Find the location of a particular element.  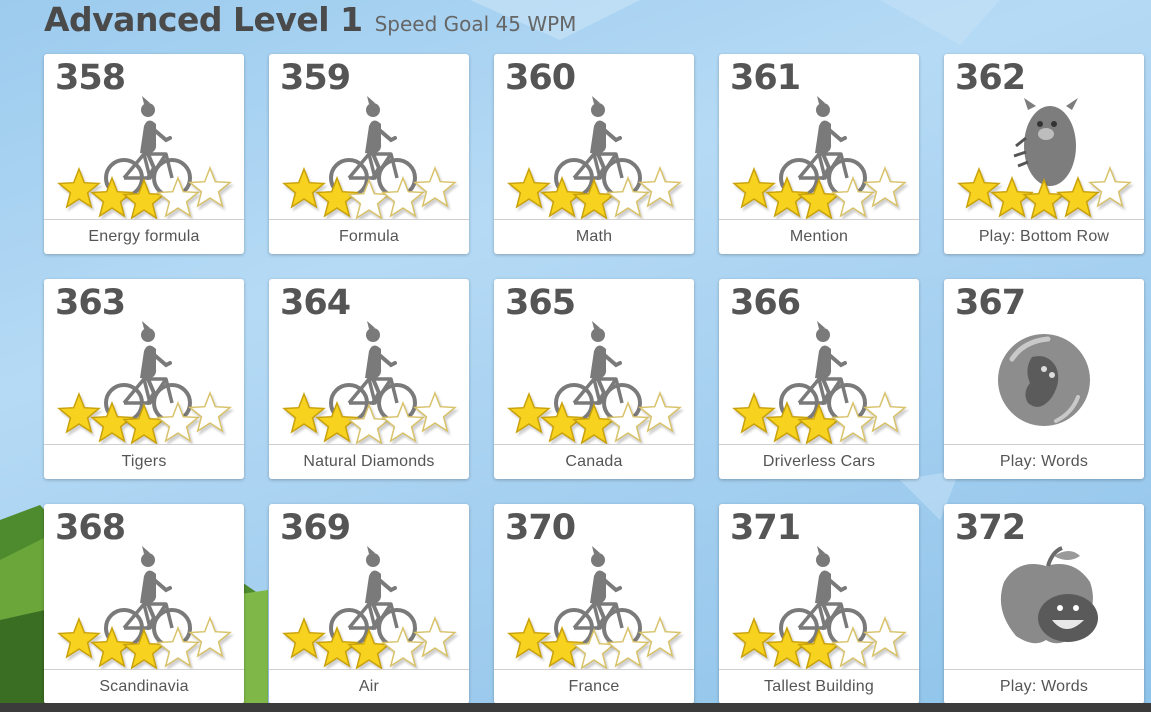

lesson-card: 367 Play: Words is located at coordinates (1044, 379).